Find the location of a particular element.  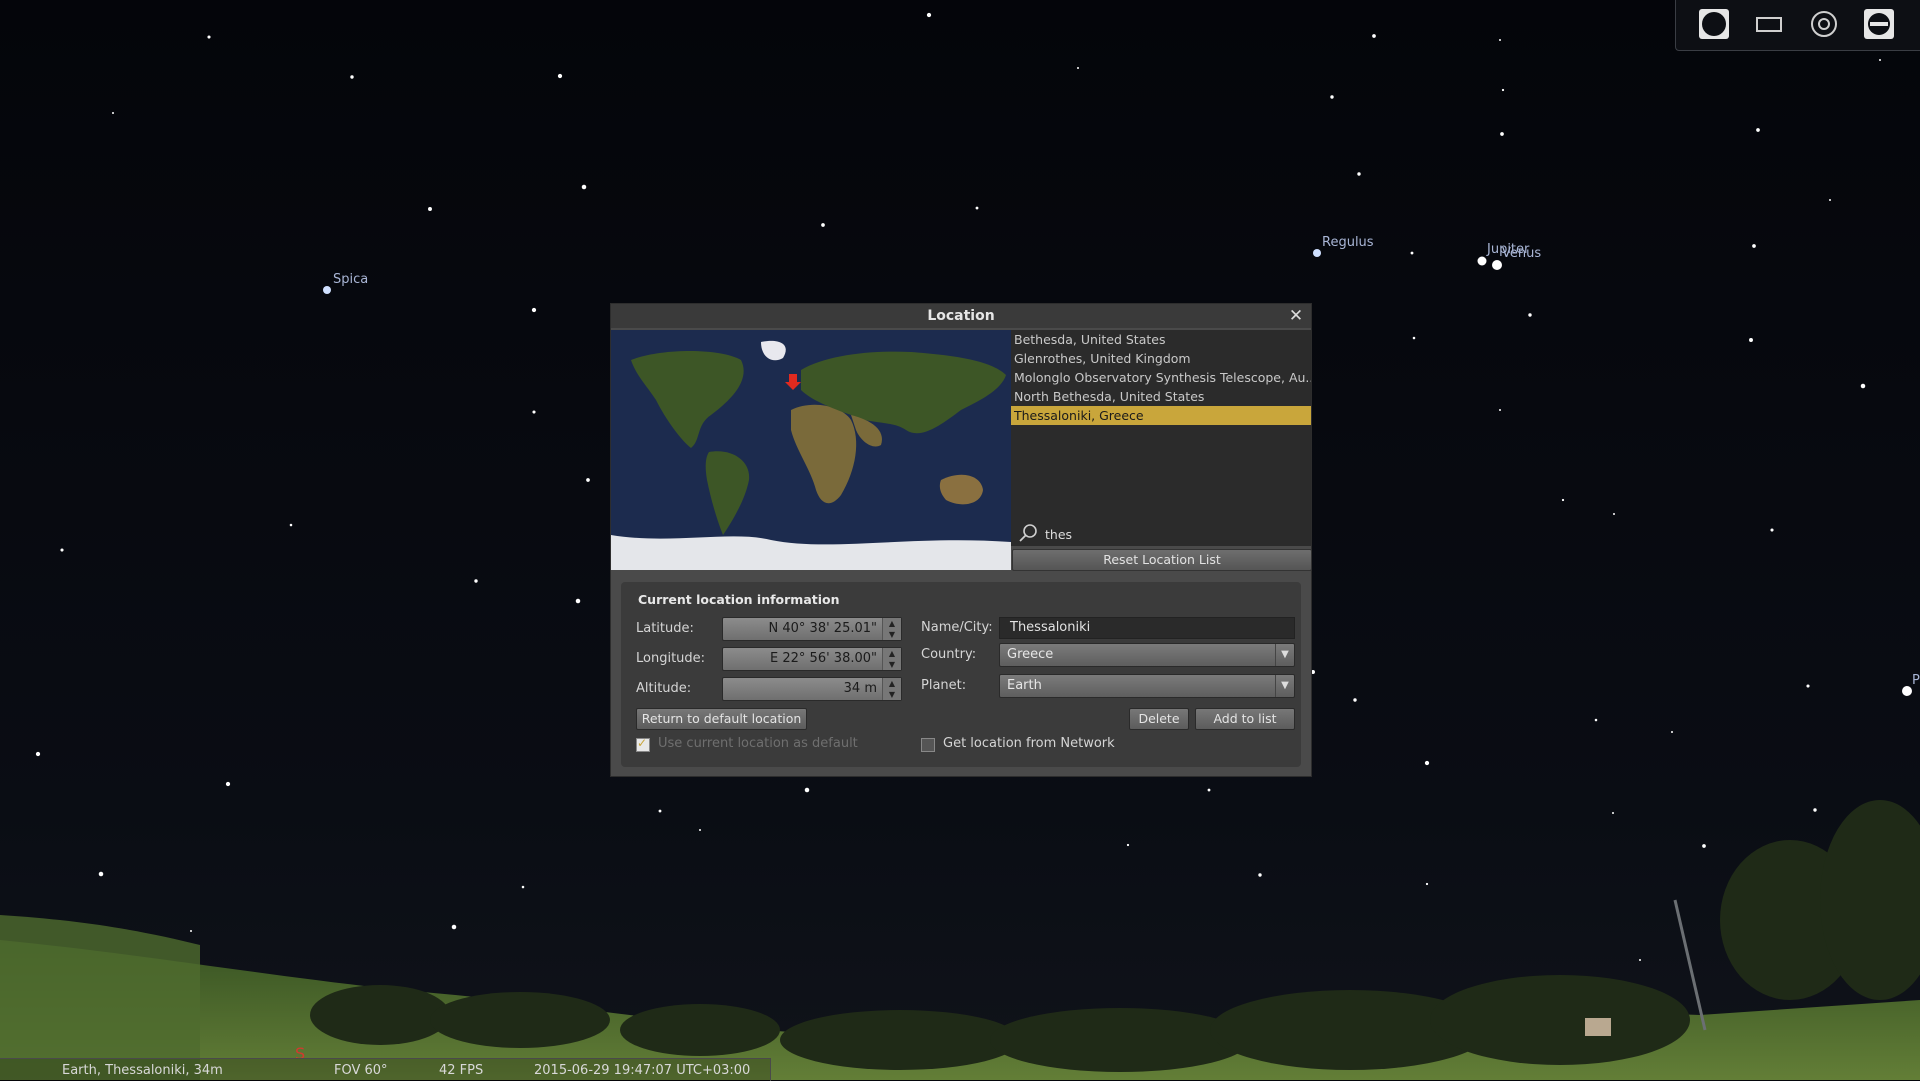

planet-value: Earth is located at coordinates (1024, 685).